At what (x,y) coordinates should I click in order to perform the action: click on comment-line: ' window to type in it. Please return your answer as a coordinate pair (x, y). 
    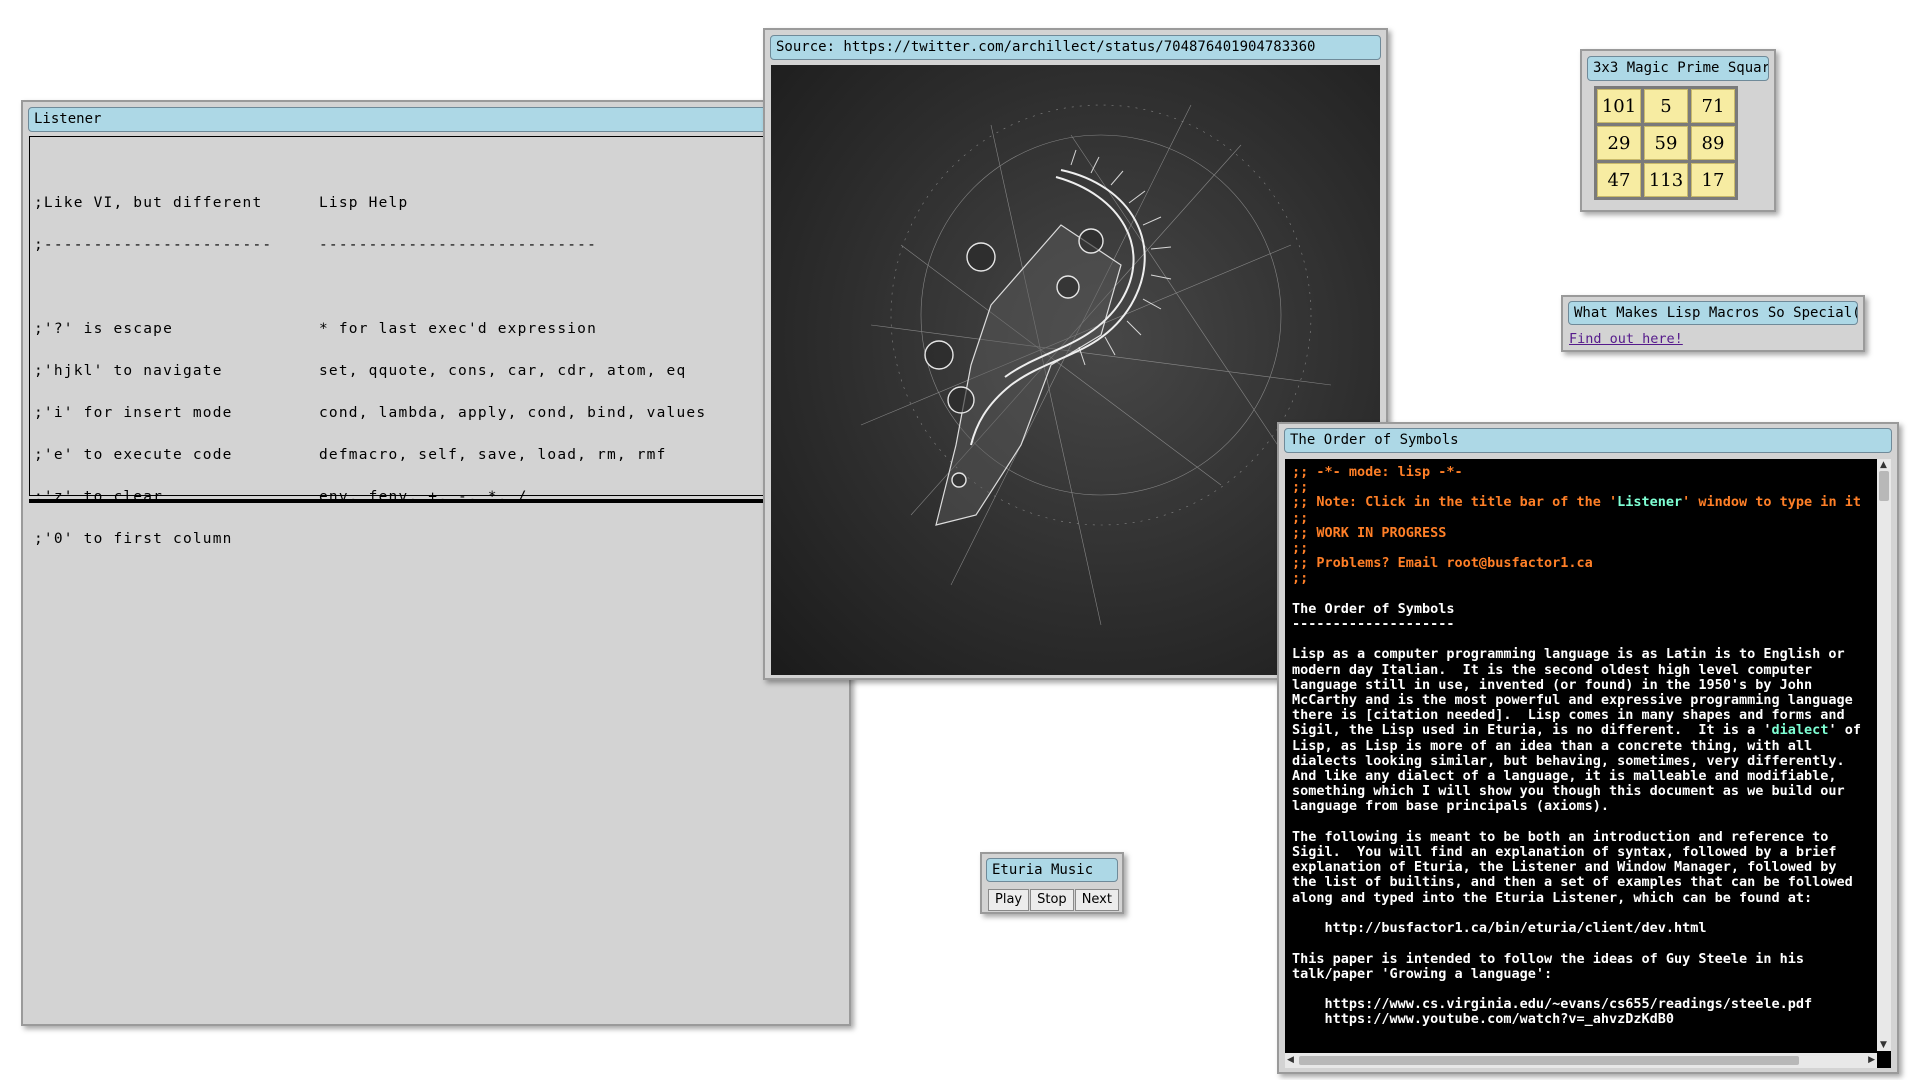
    Looking at the image, I should click on (1771, 502).